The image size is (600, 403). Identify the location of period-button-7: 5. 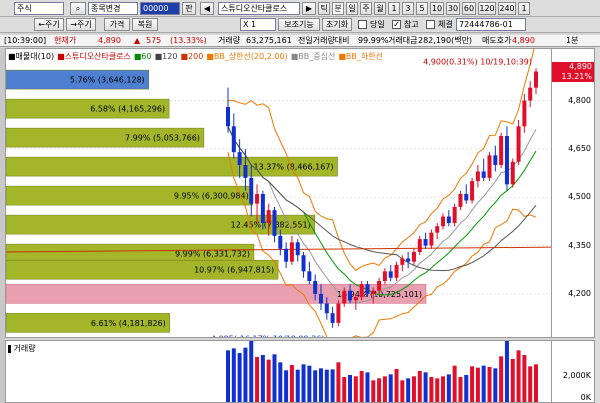
(422, 8).